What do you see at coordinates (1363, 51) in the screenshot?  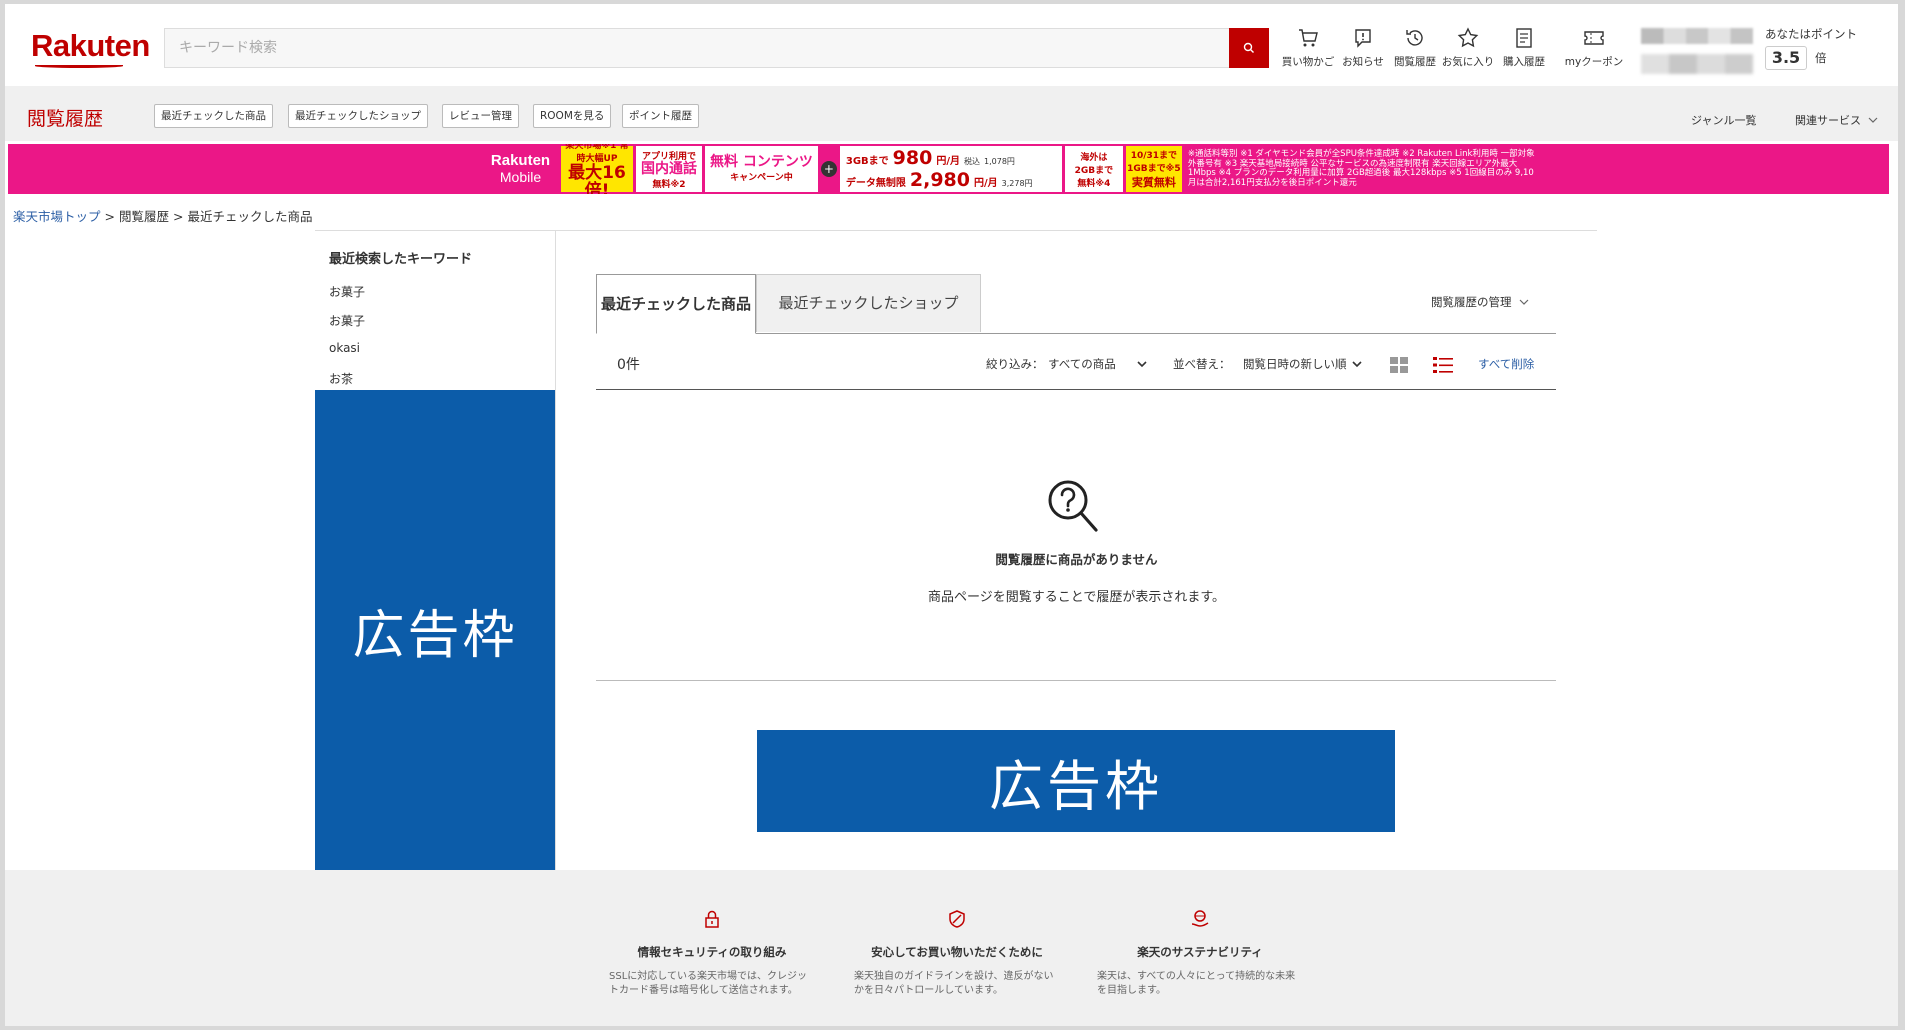 I see `notification-button: お知らせ` at bounding box center [1363, 51].